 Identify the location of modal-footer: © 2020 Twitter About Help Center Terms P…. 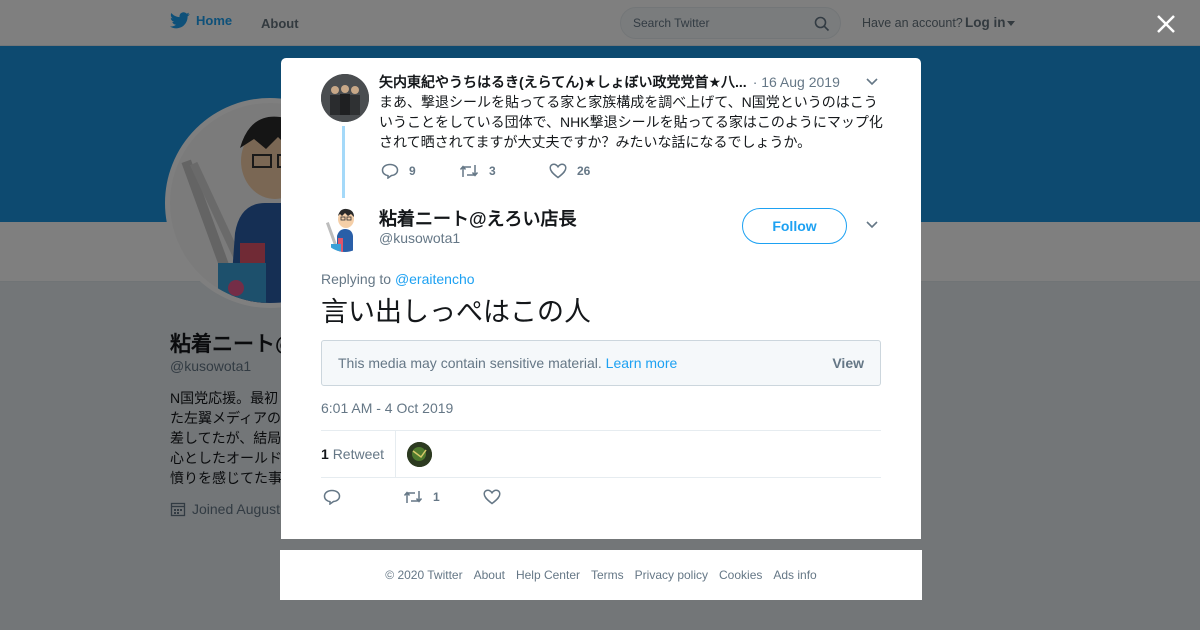
(601, 575).